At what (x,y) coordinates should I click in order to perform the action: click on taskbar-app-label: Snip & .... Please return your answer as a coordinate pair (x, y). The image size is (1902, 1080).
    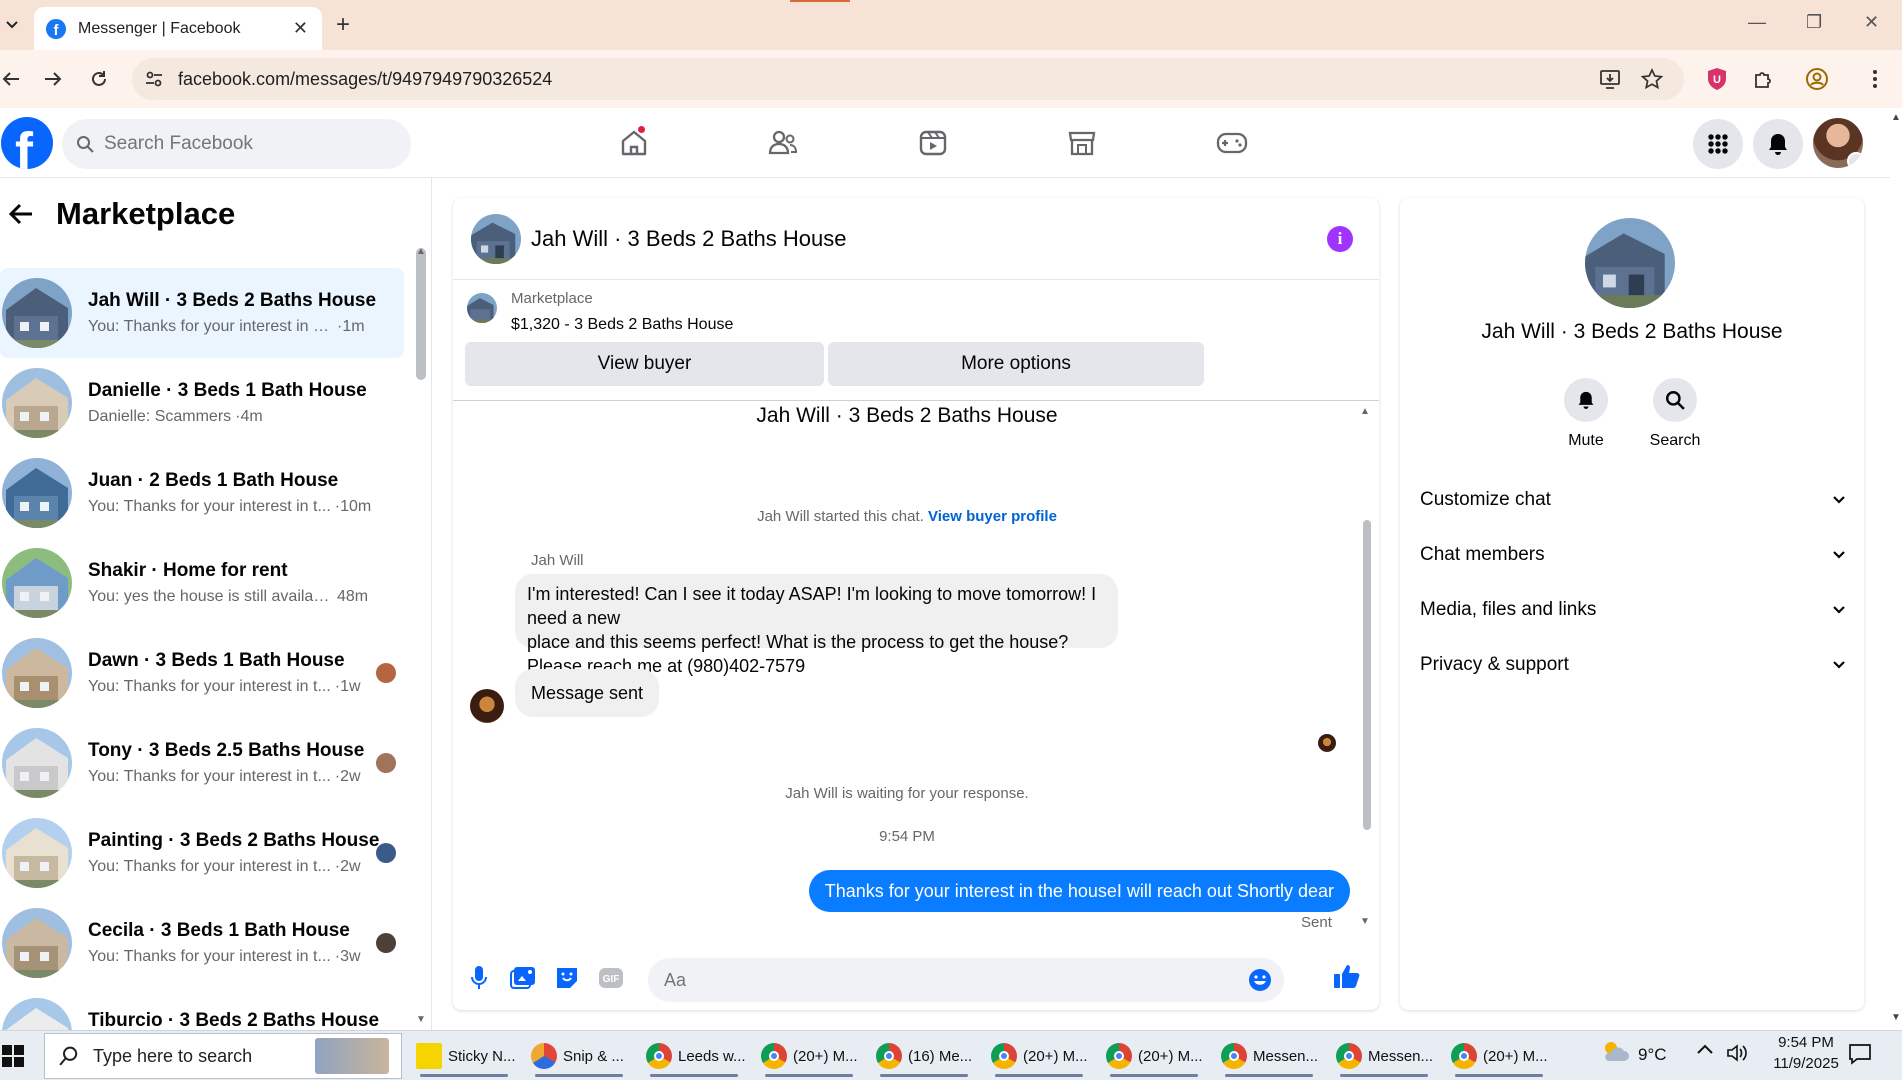
    Looking at the image, I should click on (593, 1056).